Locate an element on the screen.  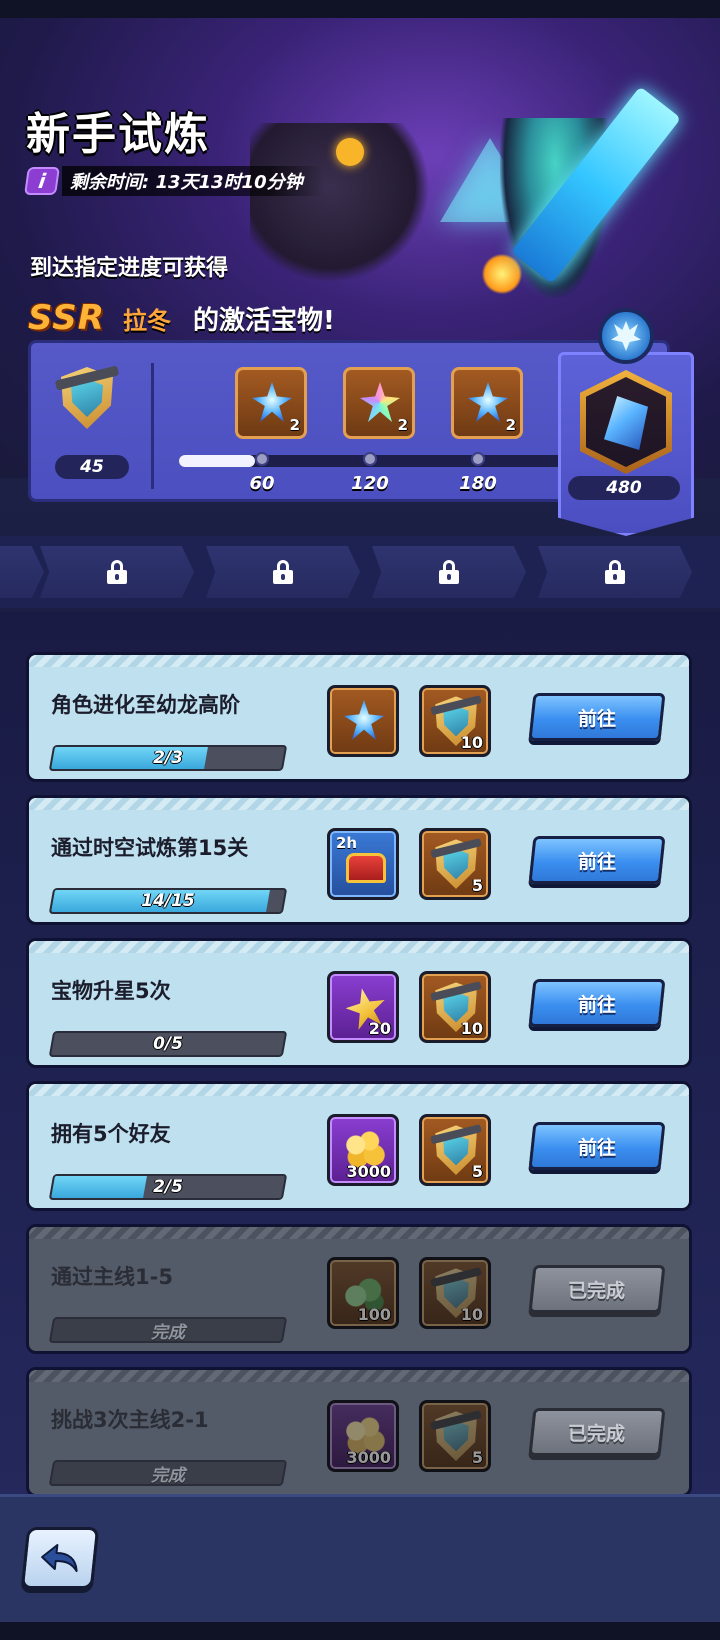
milestone-label: 60 is located at coordinates (262, 483).